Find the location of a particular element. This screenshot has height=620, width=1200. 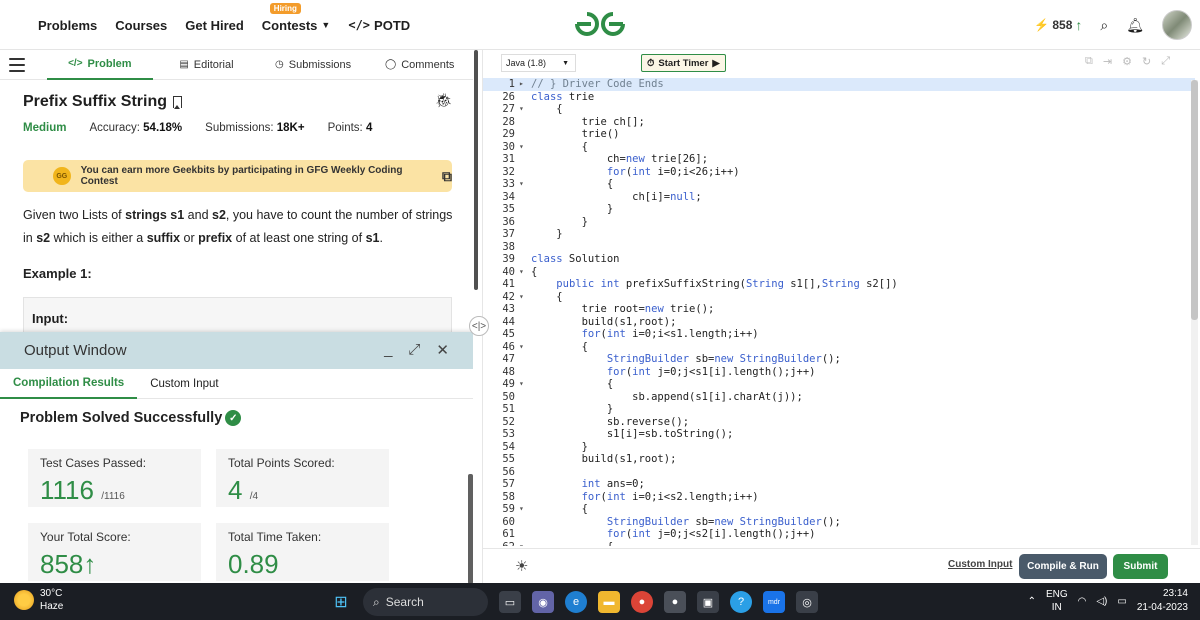

code-line: 45 for(int i=0;i<s1.length;i++) is located at coordinates (839, 334).